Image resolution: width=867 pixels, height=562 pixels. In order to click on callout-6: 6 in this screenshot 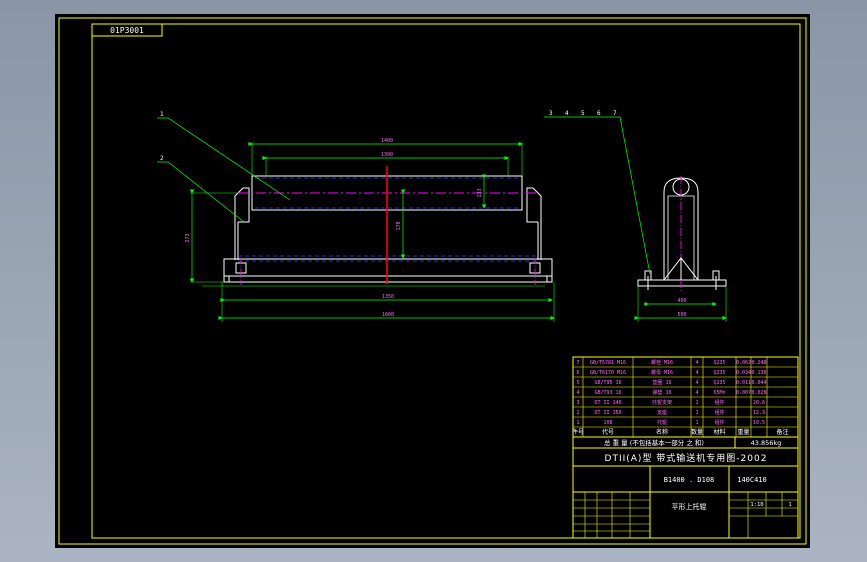, I will do `click(599, 113)`.